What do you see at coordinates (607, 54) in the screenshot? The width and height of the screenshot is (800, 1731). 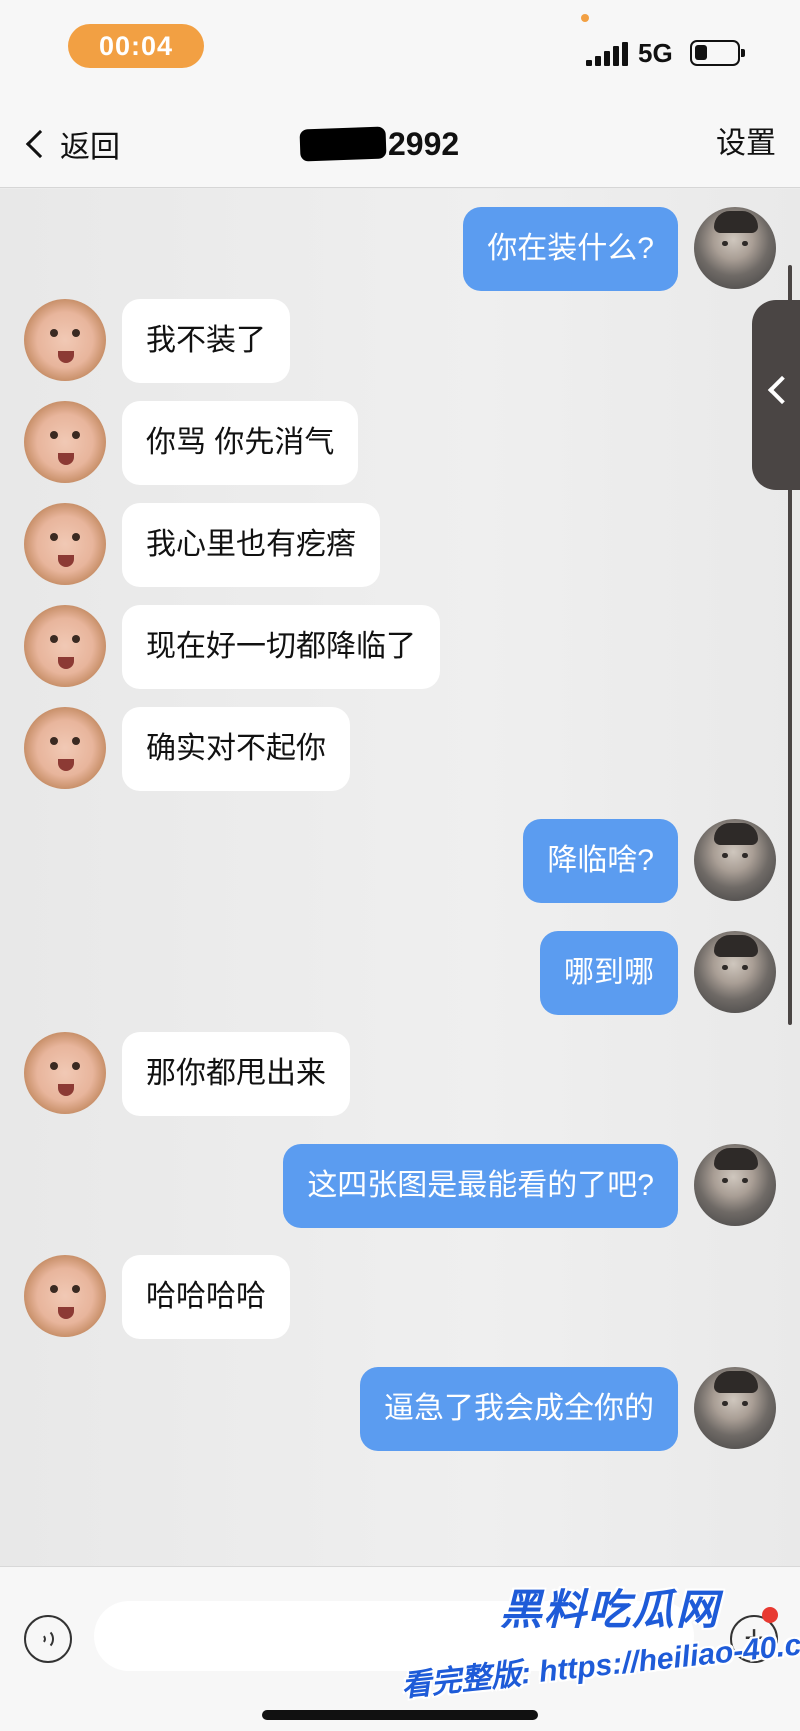 I see `signal-icon` at bounding box center [607, 54].